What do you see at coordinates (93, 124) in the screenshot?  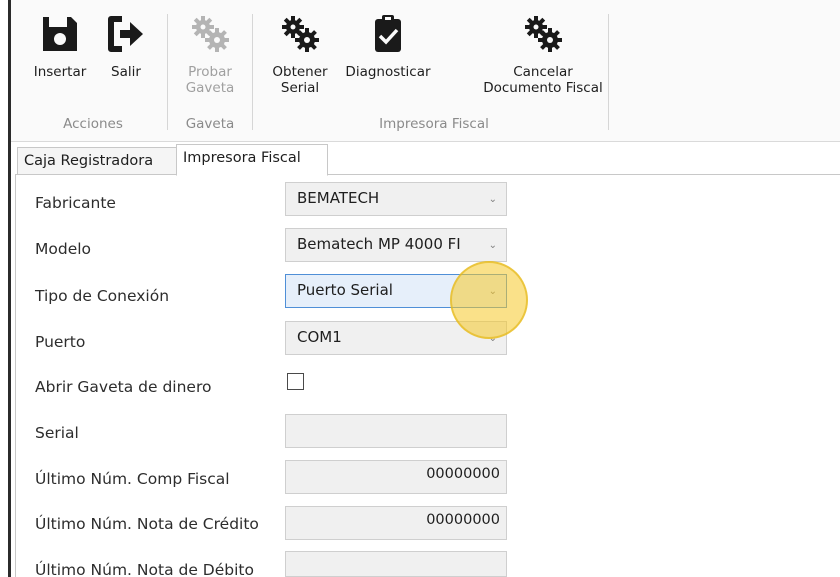 I see `group-label-acciones: Acciones` at bounding box center [93, 124].